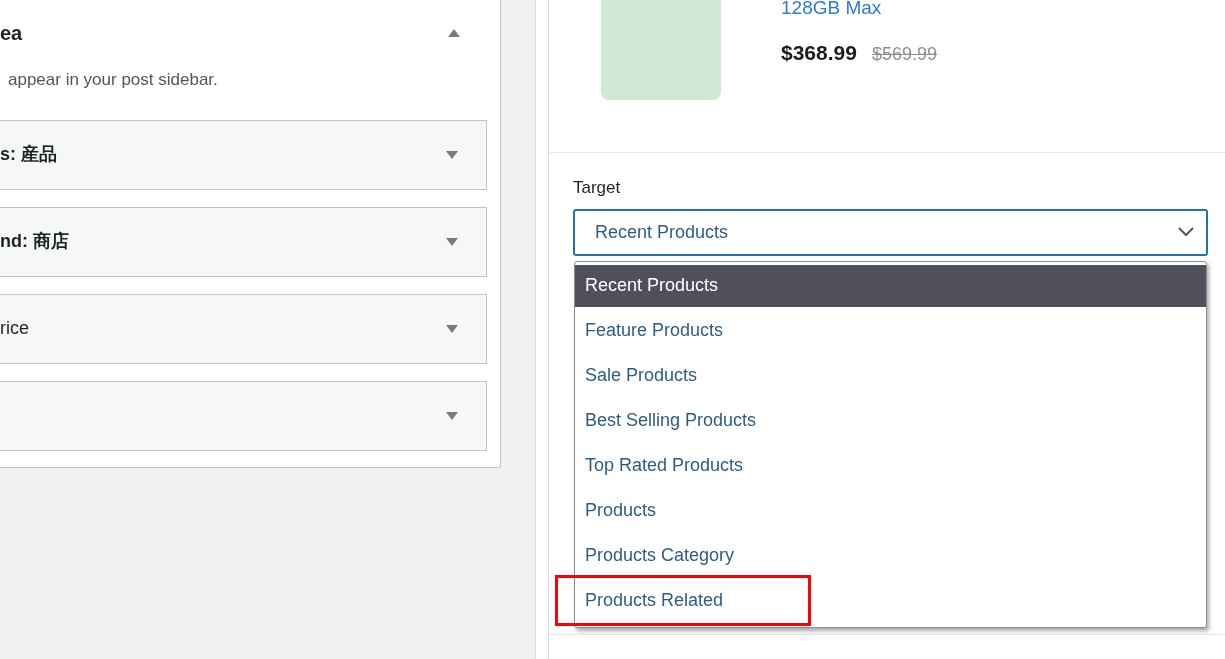 Image resolution: width=1225 pixels, height=659 pixels. I want to click on widget-row: s: 産品, so click(243, 154).